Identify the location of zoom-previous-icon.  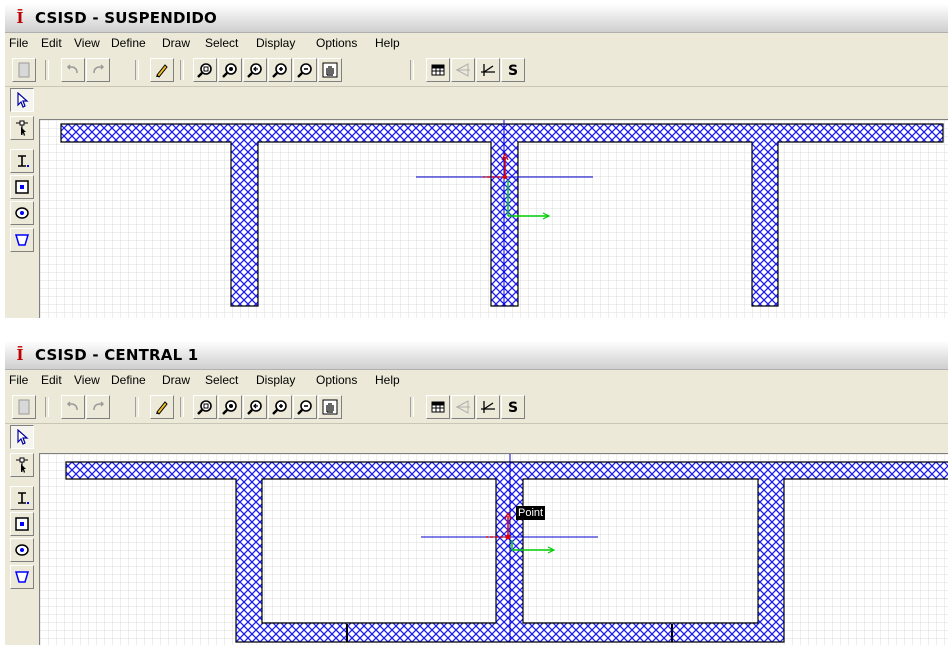
(254, 70).